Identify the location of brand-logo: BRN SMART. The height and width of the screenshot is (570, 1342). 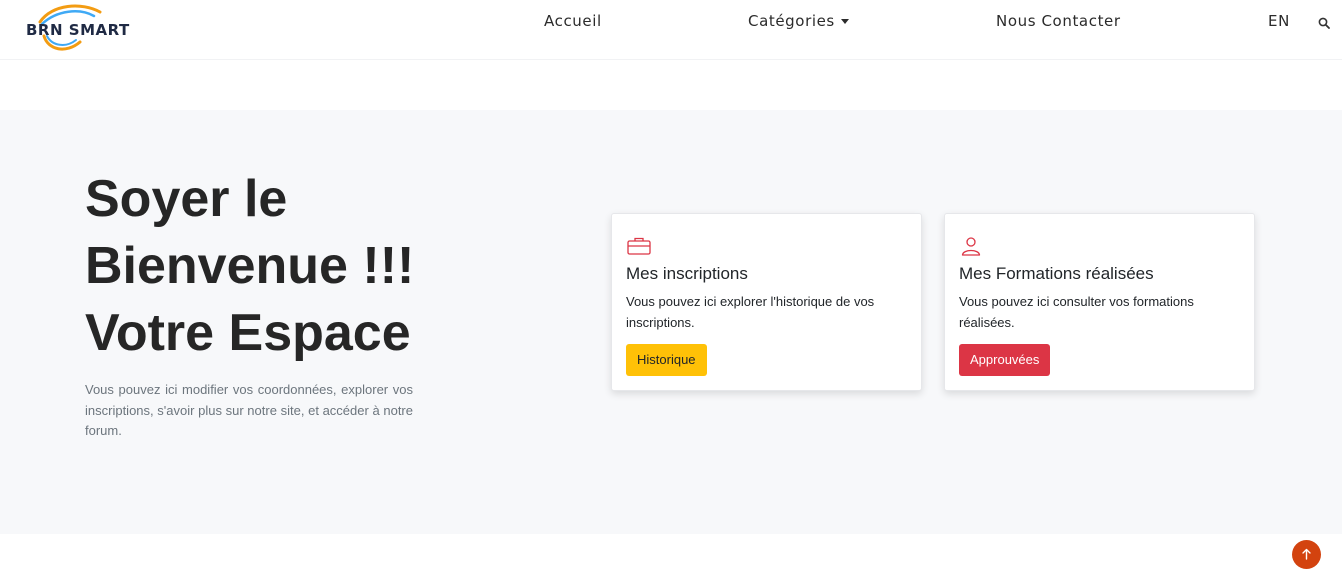
(88, 29).